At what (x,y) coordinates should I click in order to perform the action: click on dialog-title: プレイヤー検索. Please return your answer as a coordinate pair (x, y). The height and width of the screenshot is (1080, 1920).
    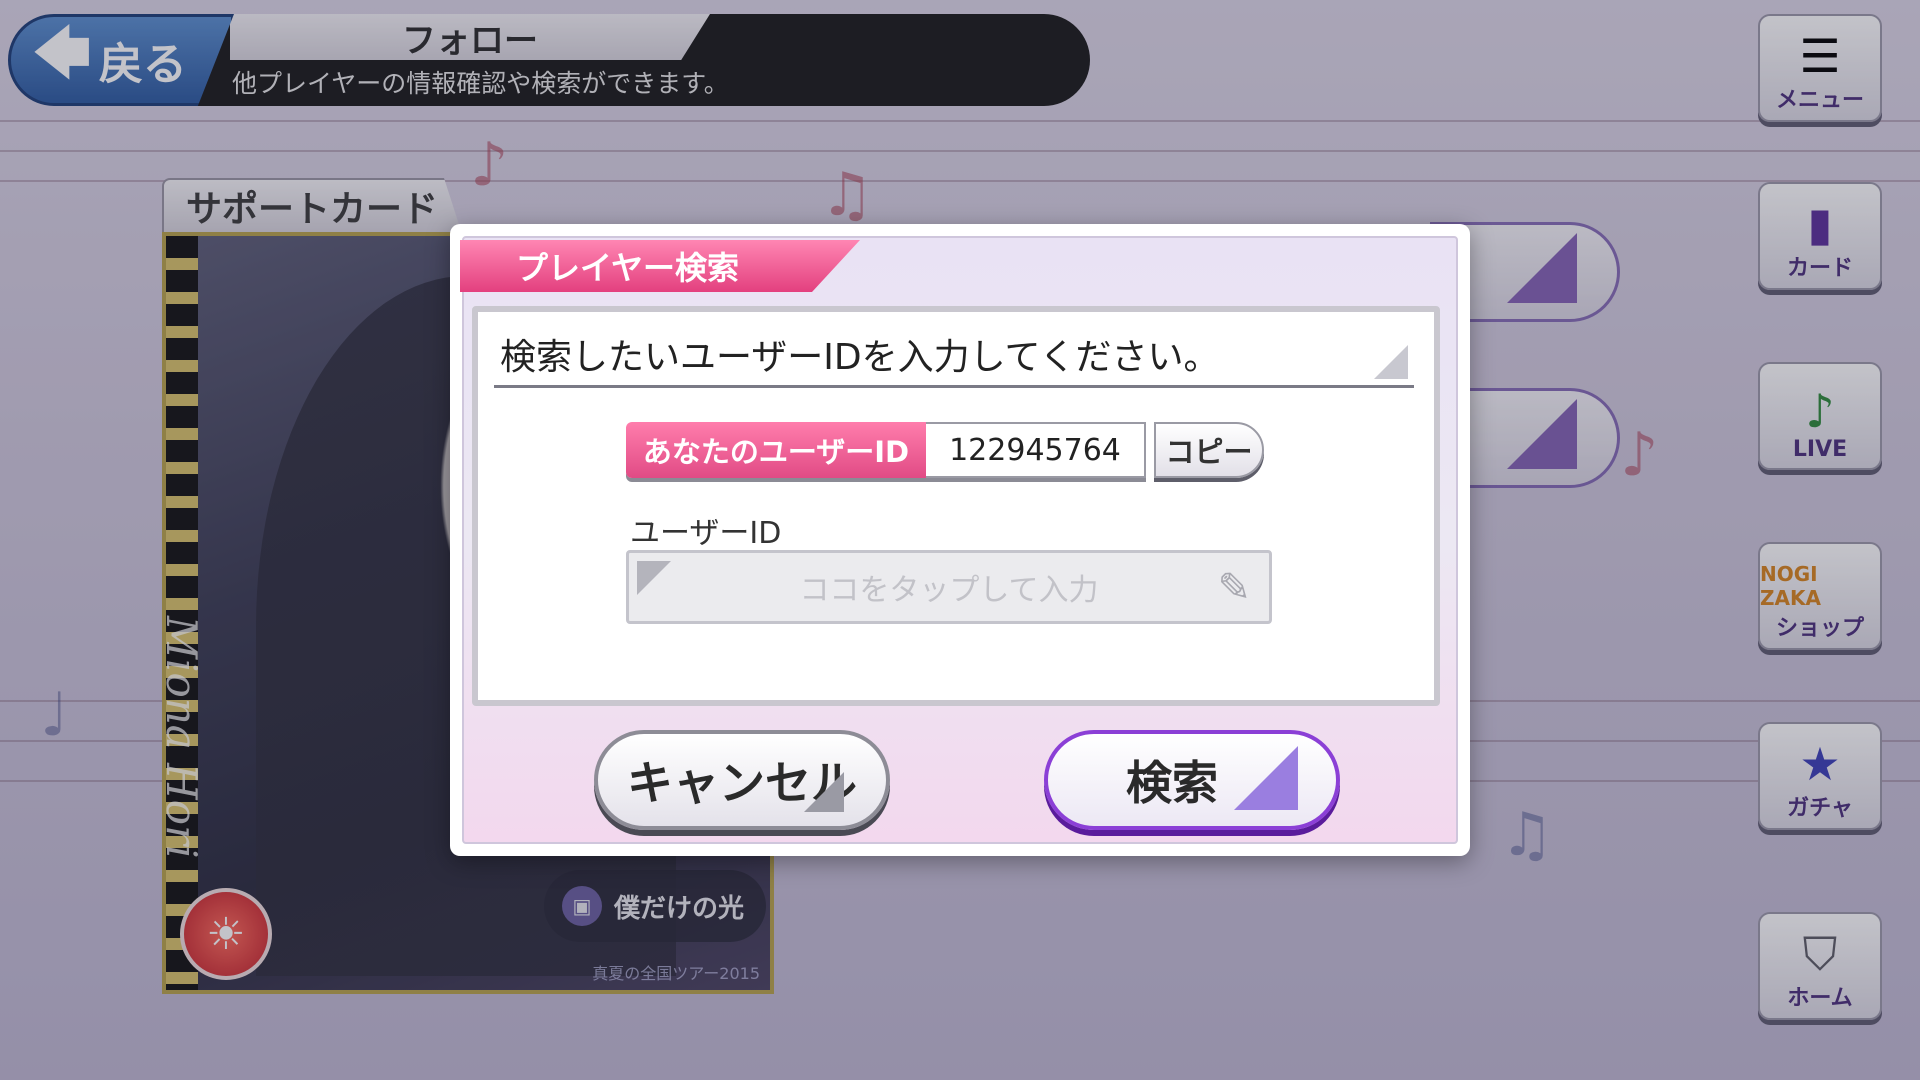
    Looking at the image, I should click on (660, 266).